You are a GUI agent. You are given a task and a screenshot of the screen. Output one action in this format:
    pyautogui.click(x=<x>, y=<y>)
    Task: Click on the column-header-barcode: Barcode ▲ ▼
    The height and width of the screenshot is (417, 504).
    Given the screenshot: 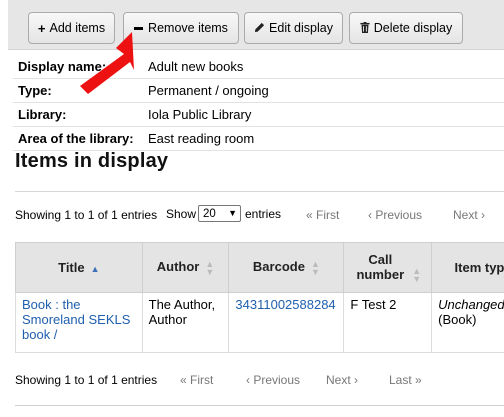 What is the action you would take?
    pyautogui.click(x=286, y=267)
    